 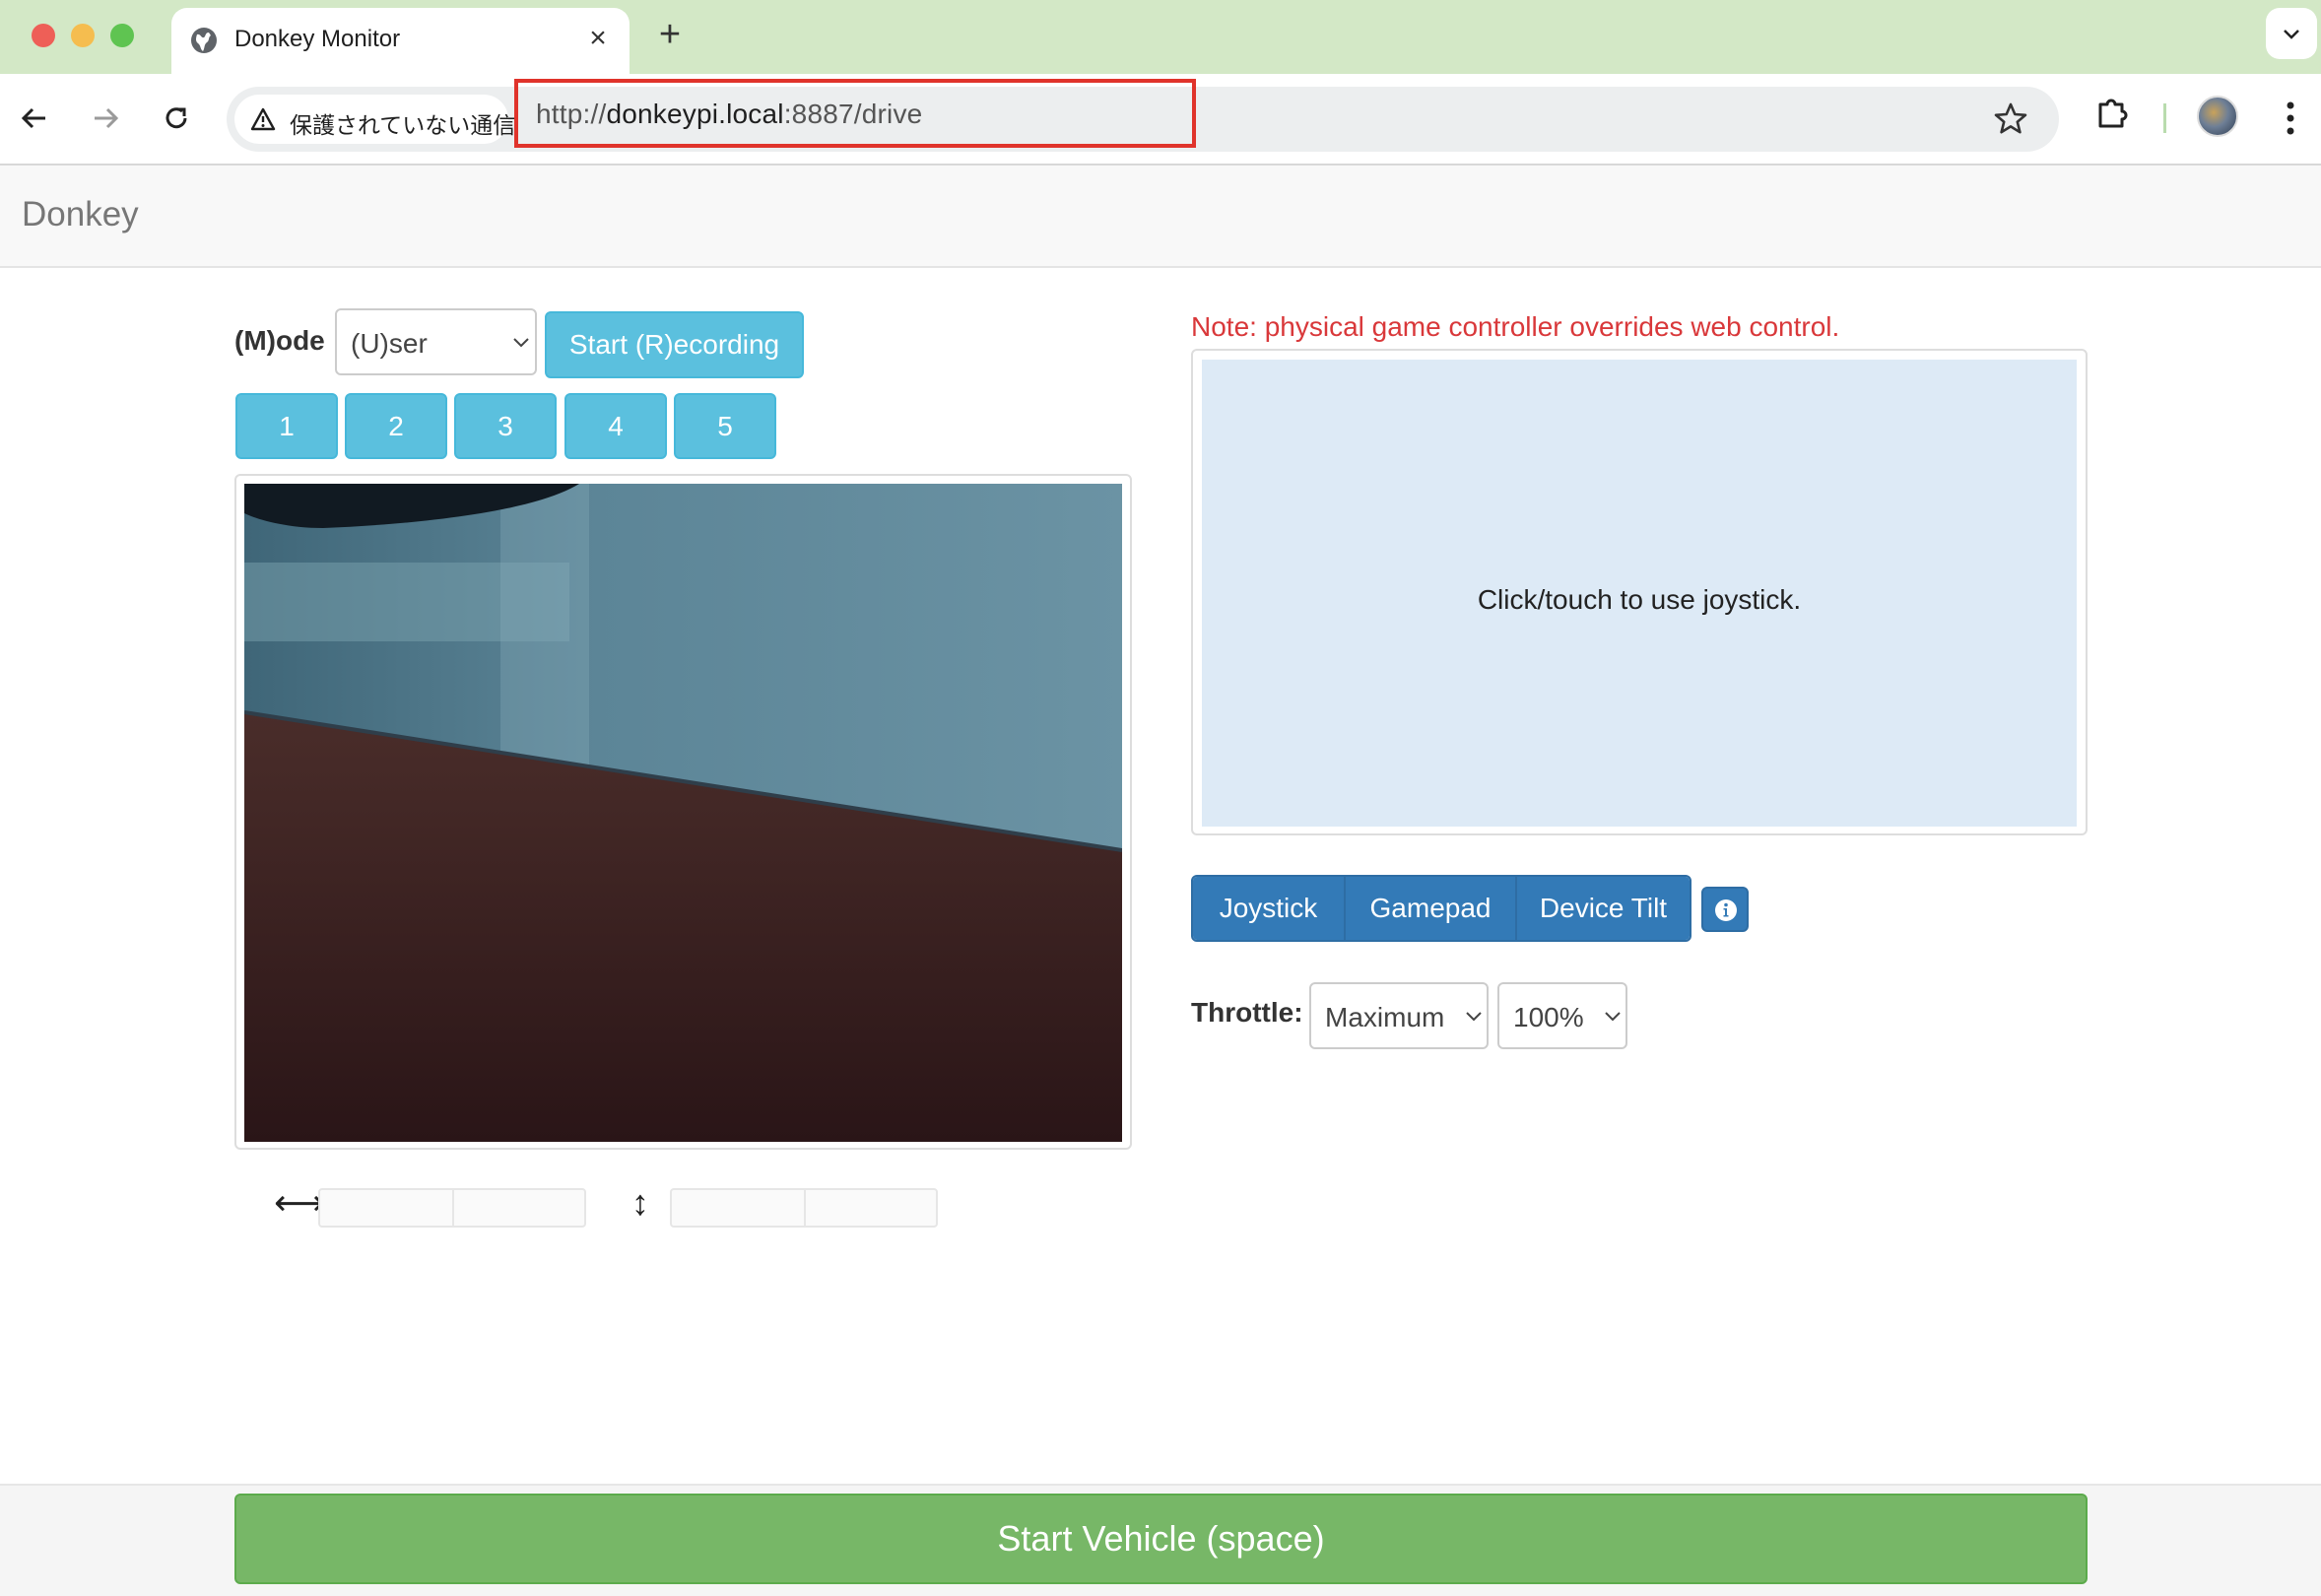 I want to click on control-mode-tabs: Joystick Gamepad Device Tilt, so click(x=1441, y=909).